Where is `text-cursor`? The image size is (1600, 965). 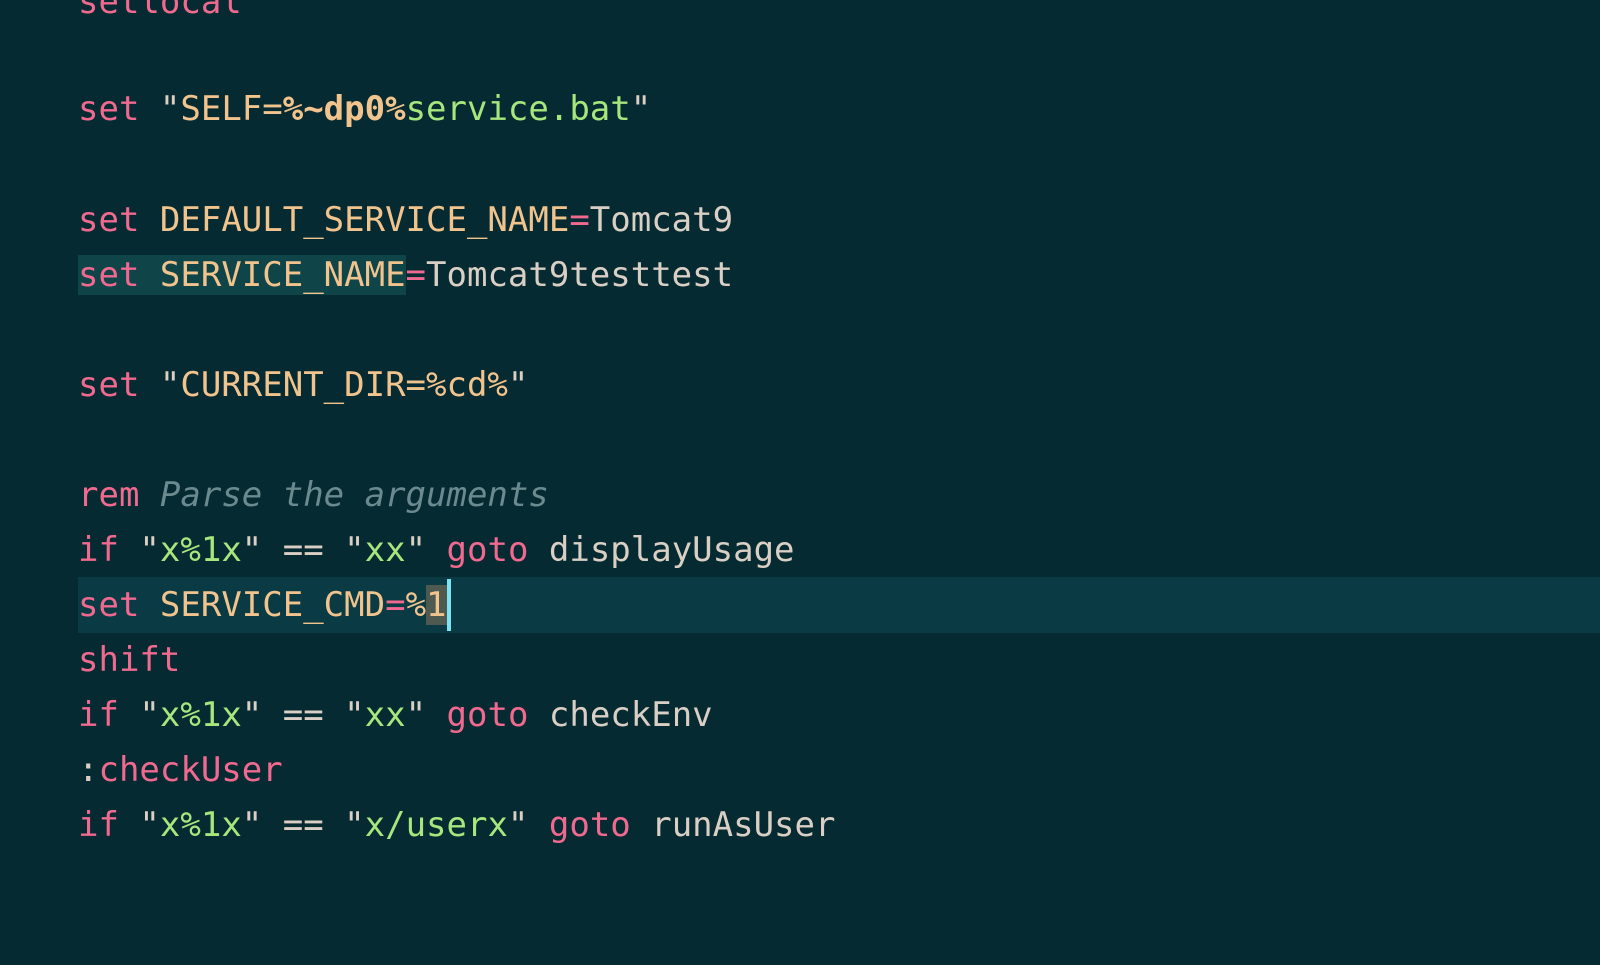
text-cursor is located at coordinates (448, 605).